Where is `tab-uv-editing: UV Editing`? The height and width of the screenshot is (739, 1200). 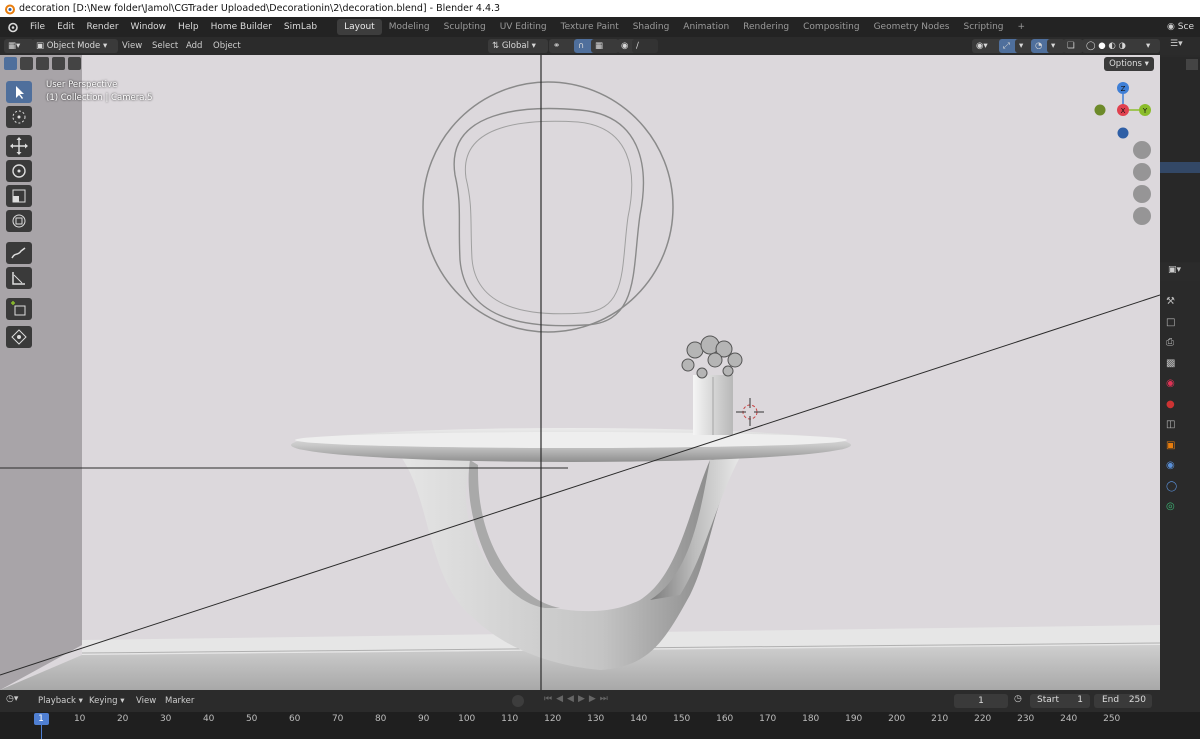
tab-uv-editing: UV Editing is located at coordinates (523, 27).